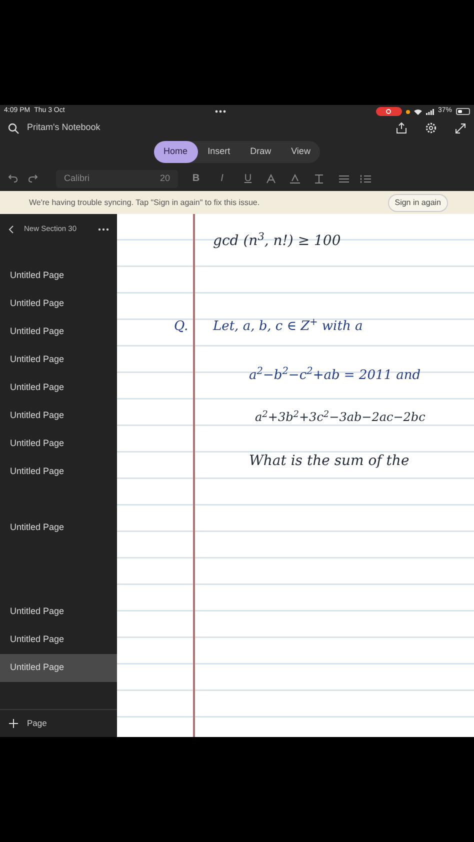 The height and width of the screenshot is (842, 474). Describe the element at coordinates (288, 326) in the screenshot. I see `handwritten-text: Let, a, b, c ∈ Z$^{+}$ with a` at that location.